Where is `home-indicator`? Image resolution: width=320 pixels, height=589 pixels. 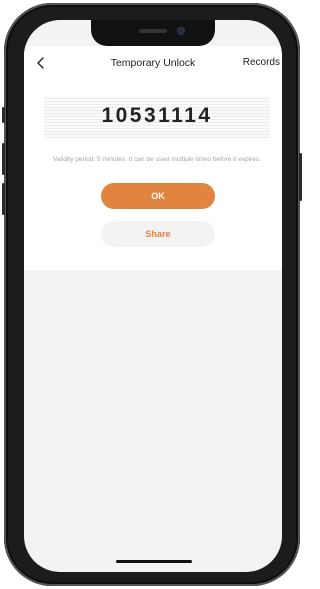
home-indicator is located at coordinates (154, 561).